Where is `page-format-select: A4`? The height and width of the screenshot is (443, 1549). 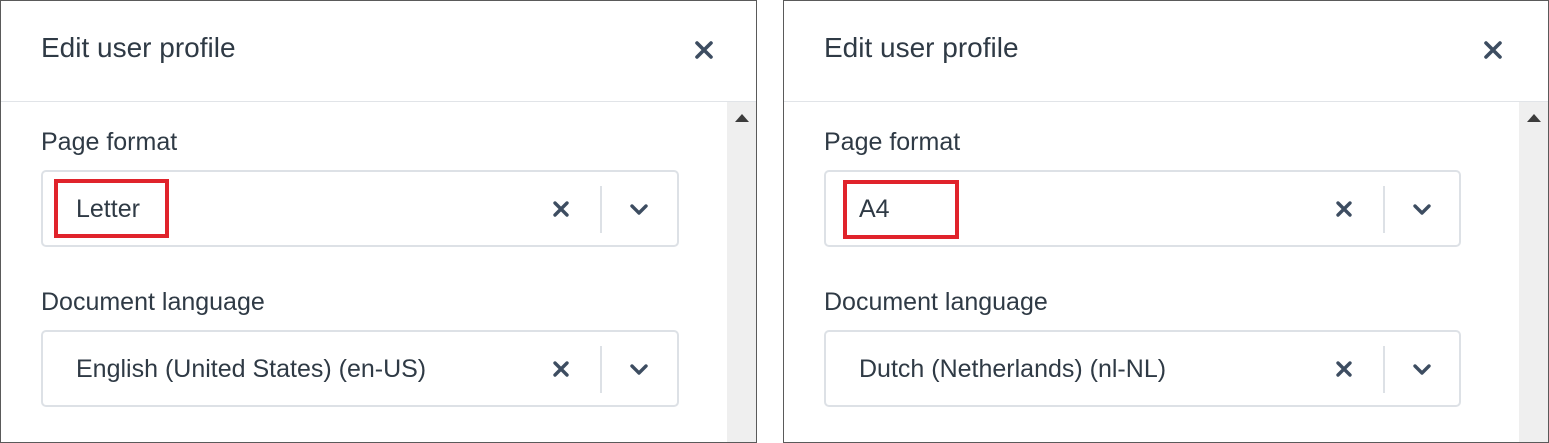 page-format-select: A4 is located at coordinates (1142, 208).